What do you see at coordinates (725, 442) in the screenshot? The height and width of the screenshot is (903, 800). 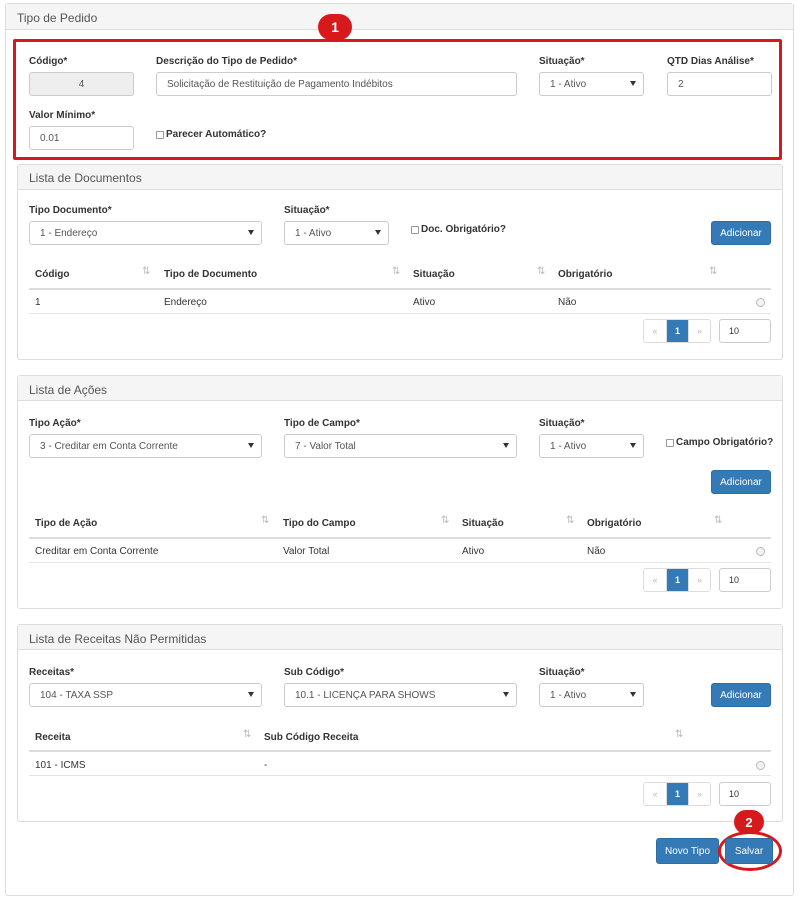 I see `campo-obrigatorio-label: Campo Obrigatório?` at bounding box center [725, 442].